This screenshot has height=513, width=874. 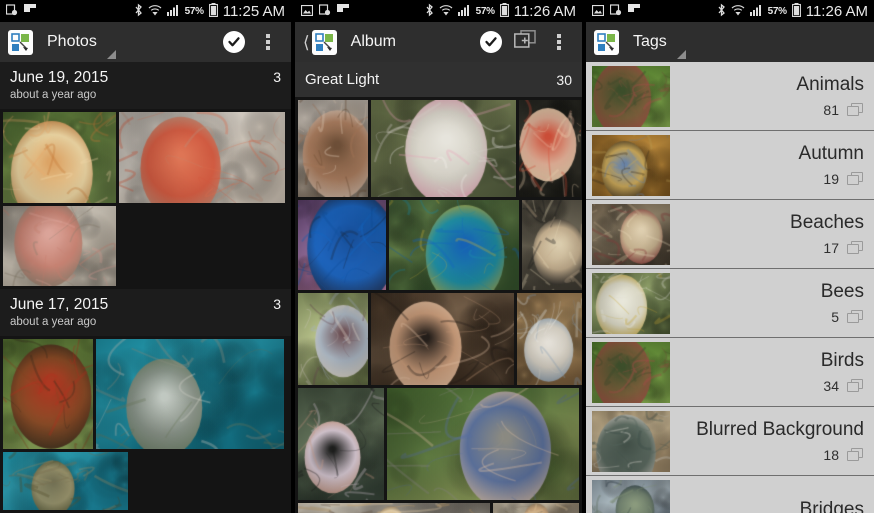 What do you see at coordinates (429, 11) in the screenshot?
I see `bluetooth-icon` at bounding box center [429, 11].